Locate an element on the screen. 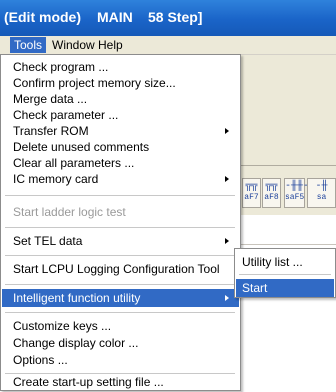 The width and height of the screenshot is (336, 392). intelligent-function-submenu: Utility list ... Start is located at coordinates (285, 273).